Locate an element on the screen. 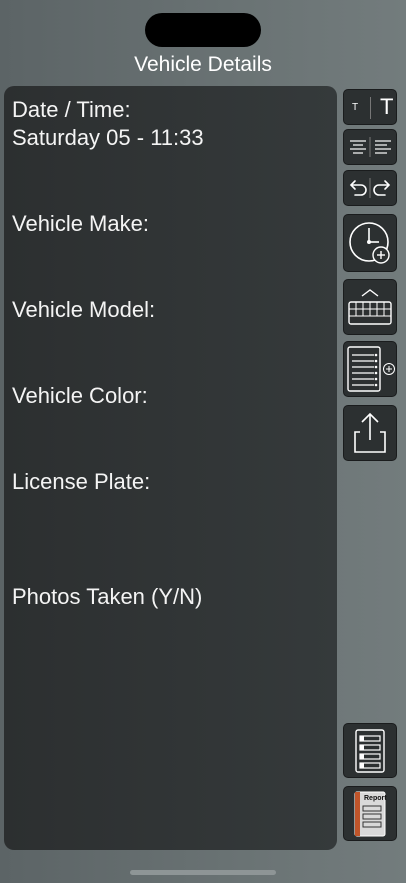 Image resolution: width=406 pixels, height=883 pixels. insert-time-button is located at coordinates (370, 243).